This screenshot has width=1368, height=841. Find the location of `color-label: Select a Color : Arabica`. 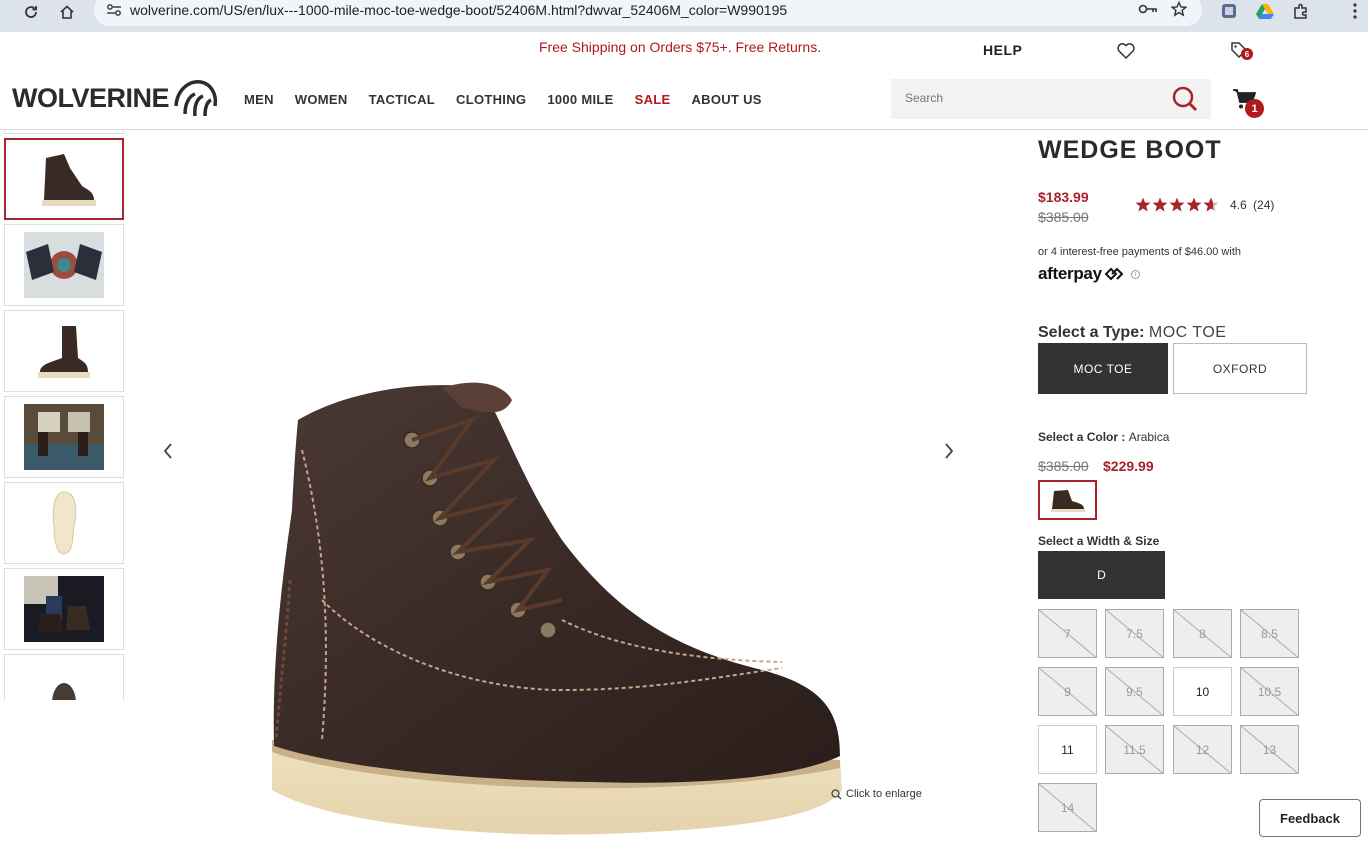

color-label: Select a Color : Arabica is located at coordinates (1103, 437).